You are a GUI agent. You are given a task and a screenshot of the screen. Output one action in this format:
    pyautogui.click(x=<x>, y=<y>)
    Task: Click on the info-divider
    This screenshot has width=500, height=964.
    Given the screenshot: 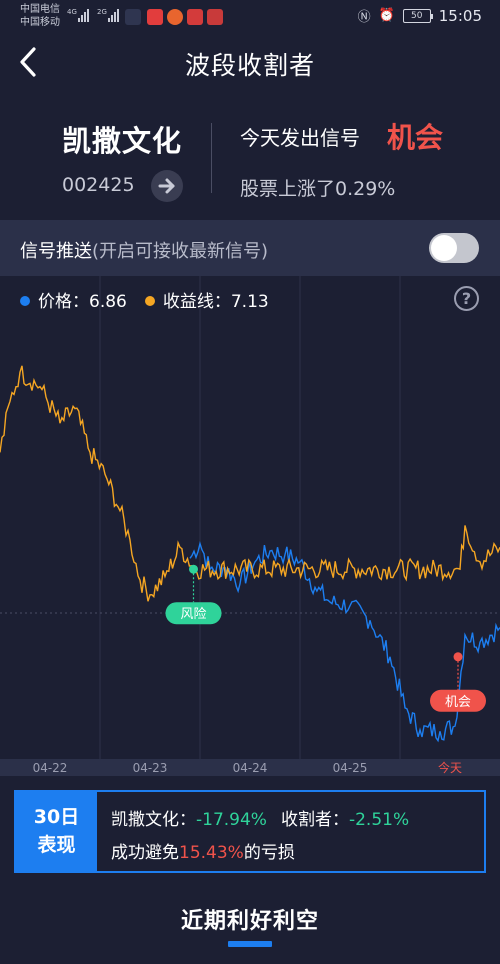 What is the action you would take?
    pyautogui.click(x=211, y=158)
    